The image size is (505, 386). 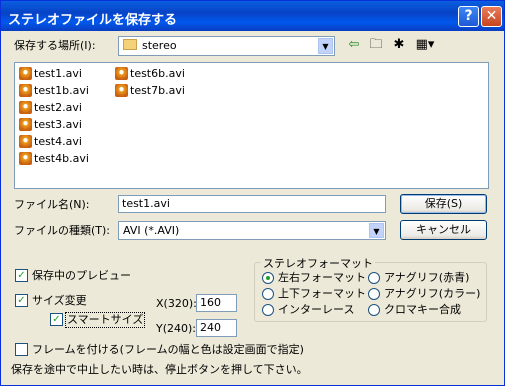 I want to click on radio-label: アナグリフ(赤青), so click(x=427, y=277).